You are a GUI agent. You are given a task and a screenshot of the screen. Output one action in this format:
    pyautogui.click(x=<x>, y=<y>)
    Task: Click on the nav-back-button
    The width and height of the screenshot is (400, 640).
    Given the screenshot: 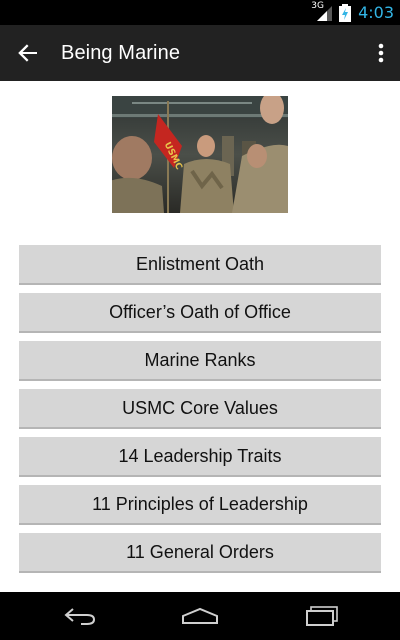 What is the action you would take?
    pyautogui.click(x=80, y=616)
    